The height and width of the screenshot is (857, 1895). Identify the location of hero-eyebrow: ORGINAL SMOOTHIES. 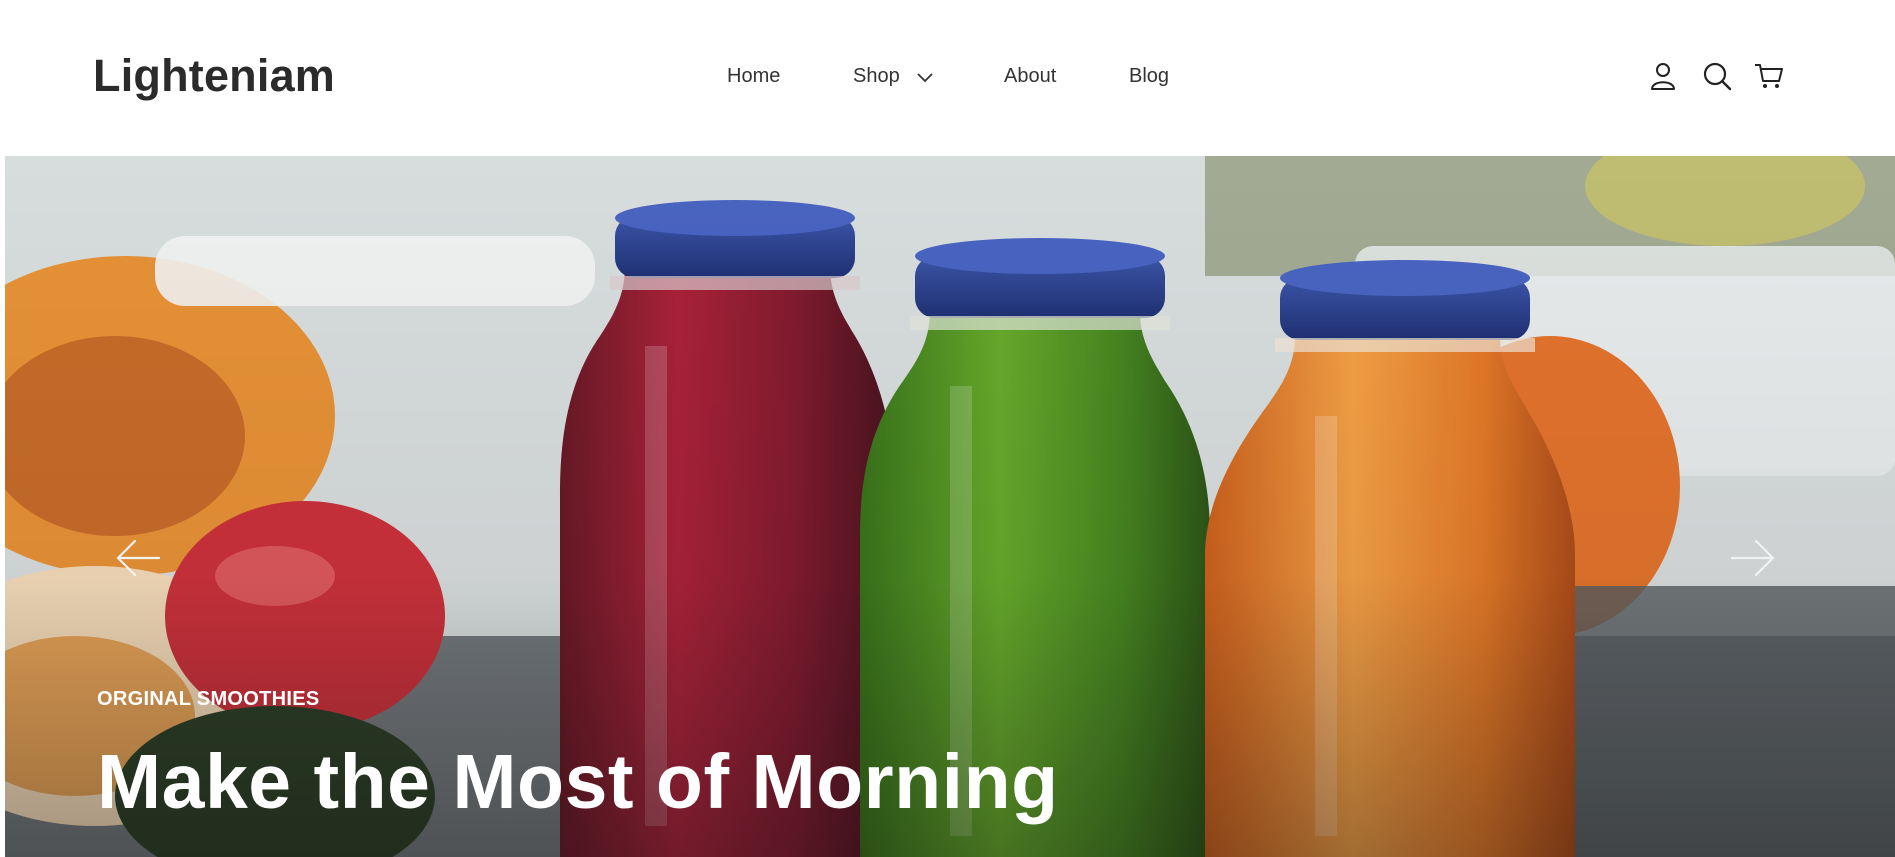
(208, 699).